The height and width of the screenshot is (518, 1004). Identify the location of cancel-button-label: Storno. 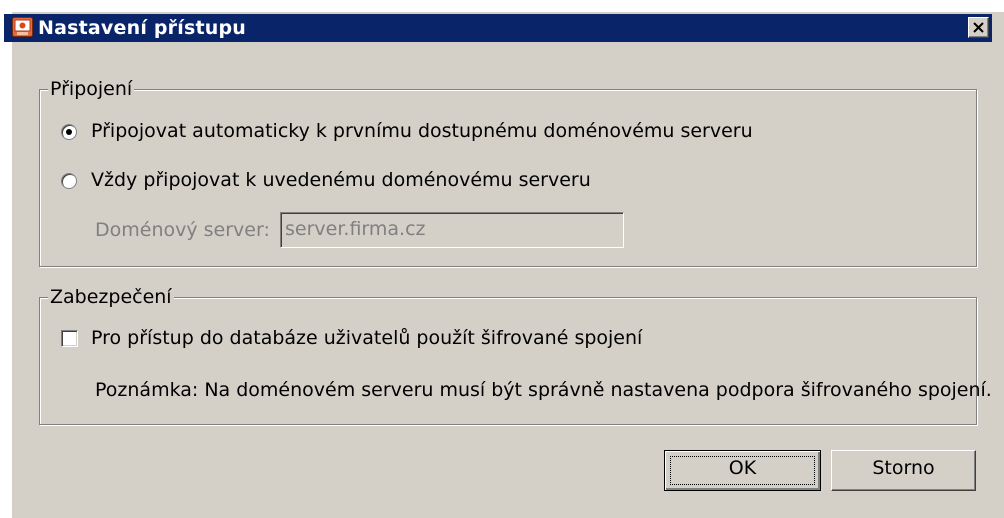
(903, 468).